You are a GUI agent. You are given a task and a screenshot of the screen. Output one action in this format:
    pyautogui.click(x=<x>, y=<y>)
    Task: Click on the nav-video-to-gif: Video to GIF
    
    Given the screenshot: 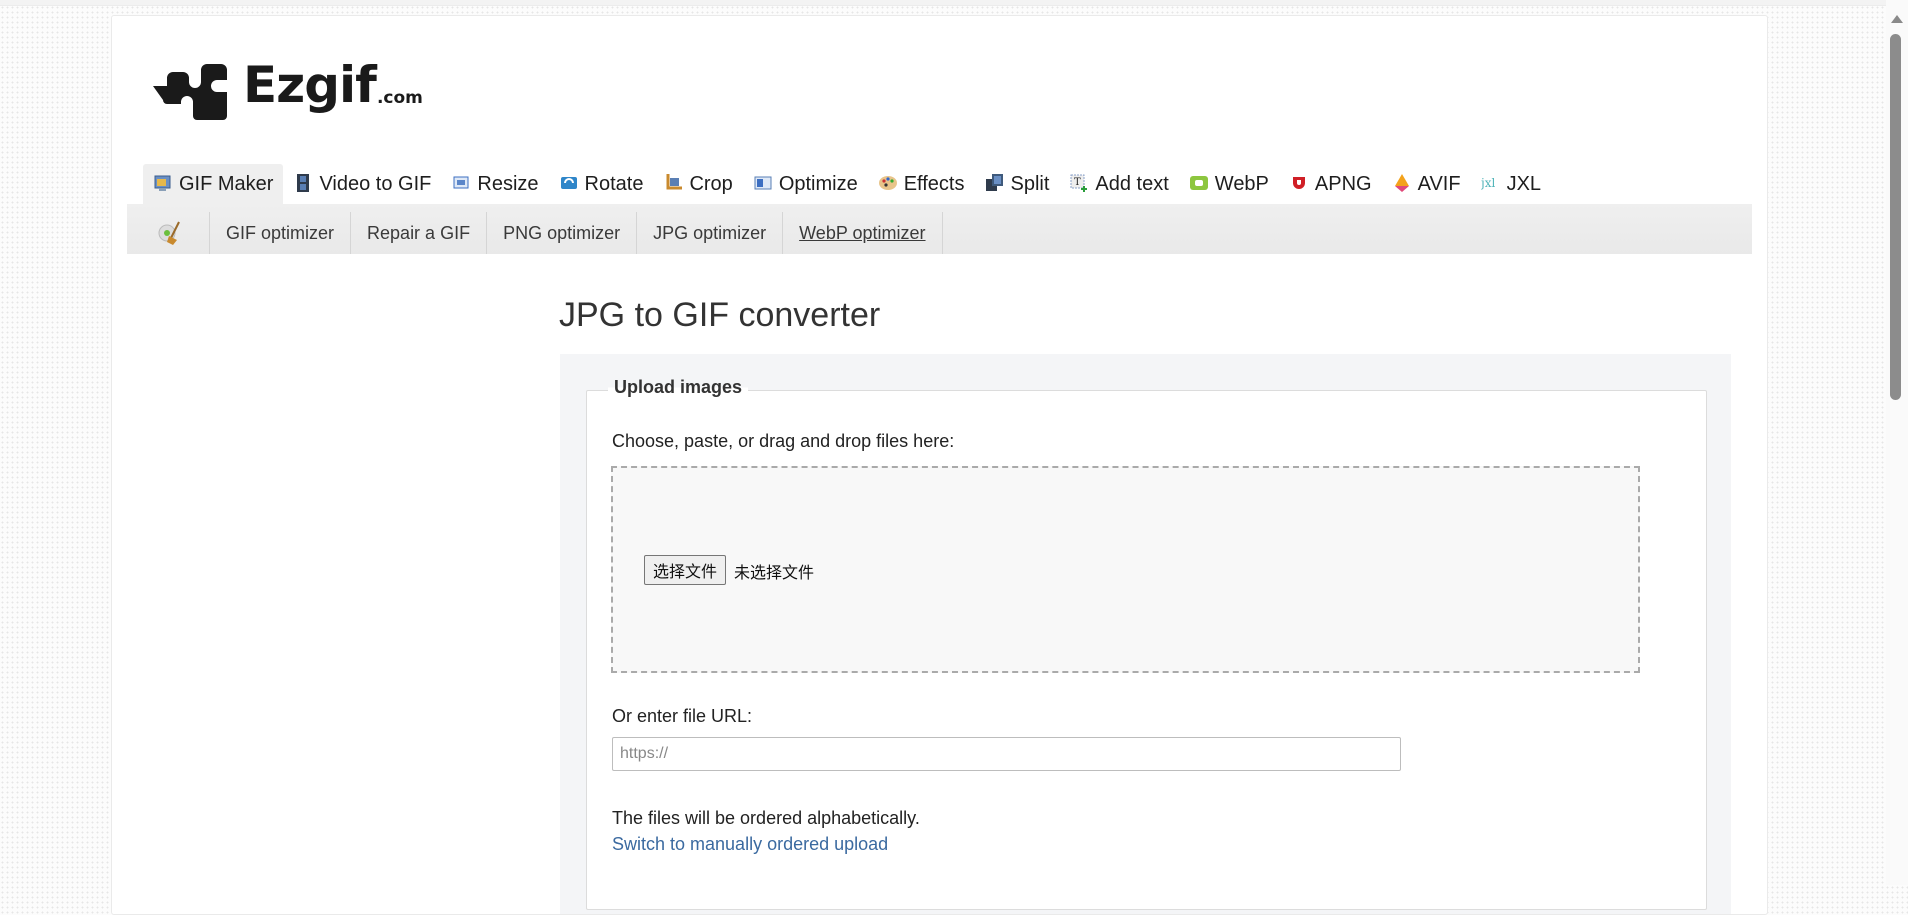 What is the action you would take?
    pyautogui.click(x=362, y=184)
    